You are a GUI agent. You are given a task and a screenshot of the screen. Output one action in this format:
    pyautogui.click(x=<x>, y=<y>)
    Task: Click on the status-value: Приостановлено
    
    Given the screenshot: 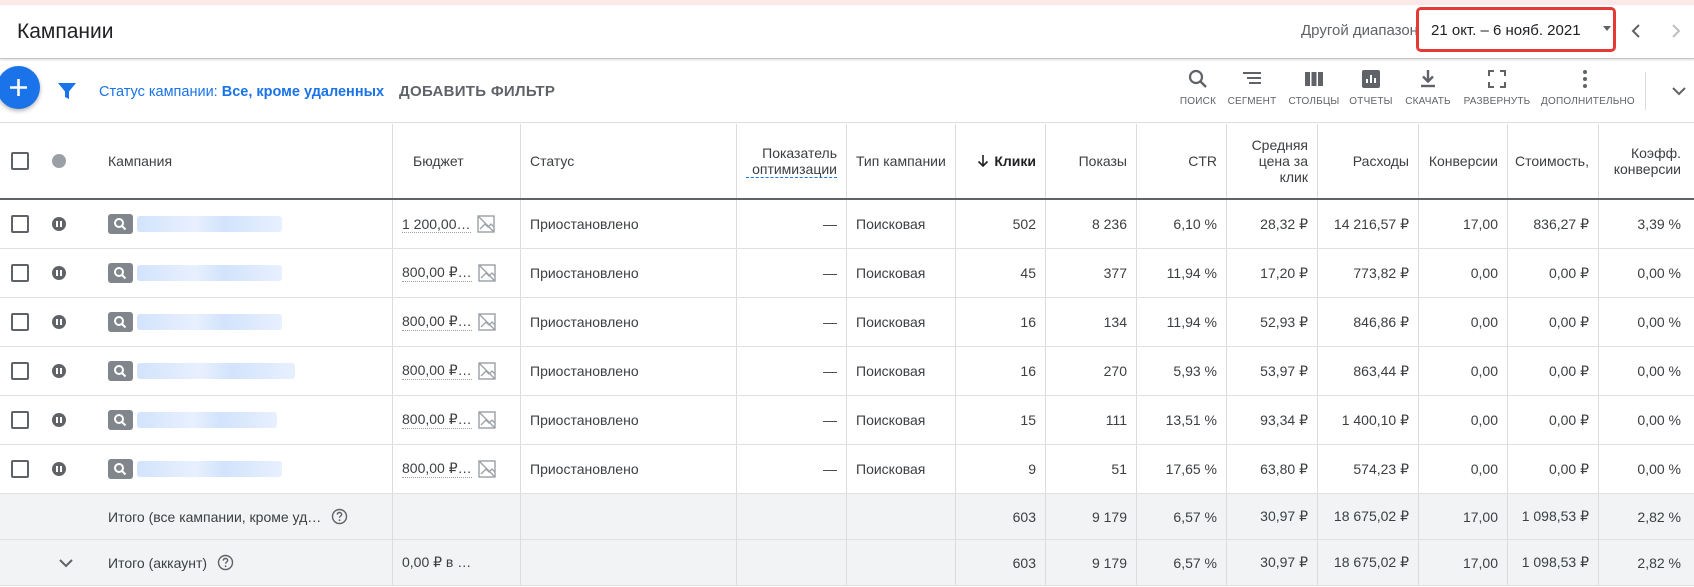 What is the action you would take?
    pyautogui.click(x=584, y=420)
    